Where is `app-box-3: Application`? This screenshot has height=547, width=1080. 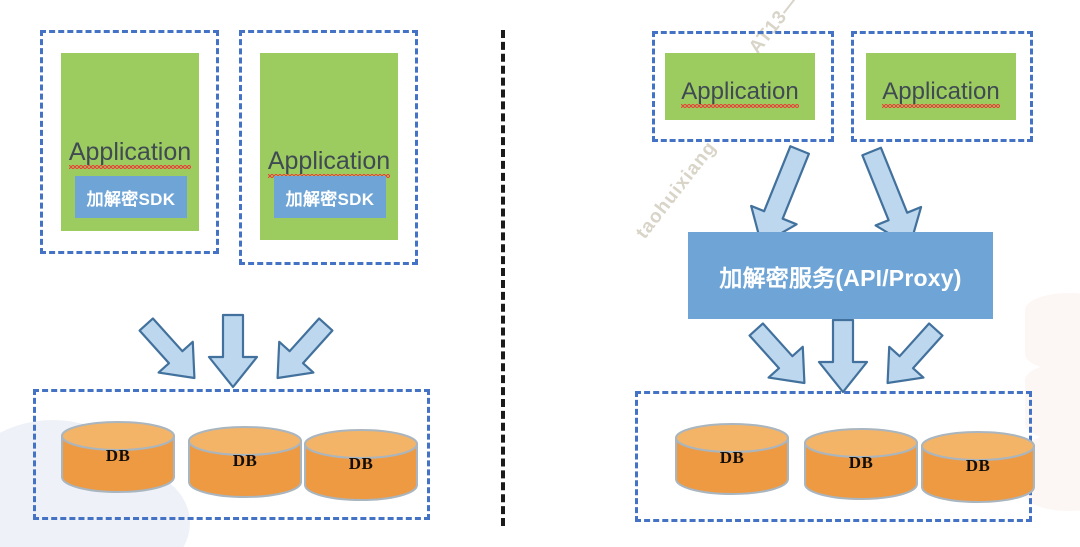
app-box-3: Application is located at coordinates (740, 86).